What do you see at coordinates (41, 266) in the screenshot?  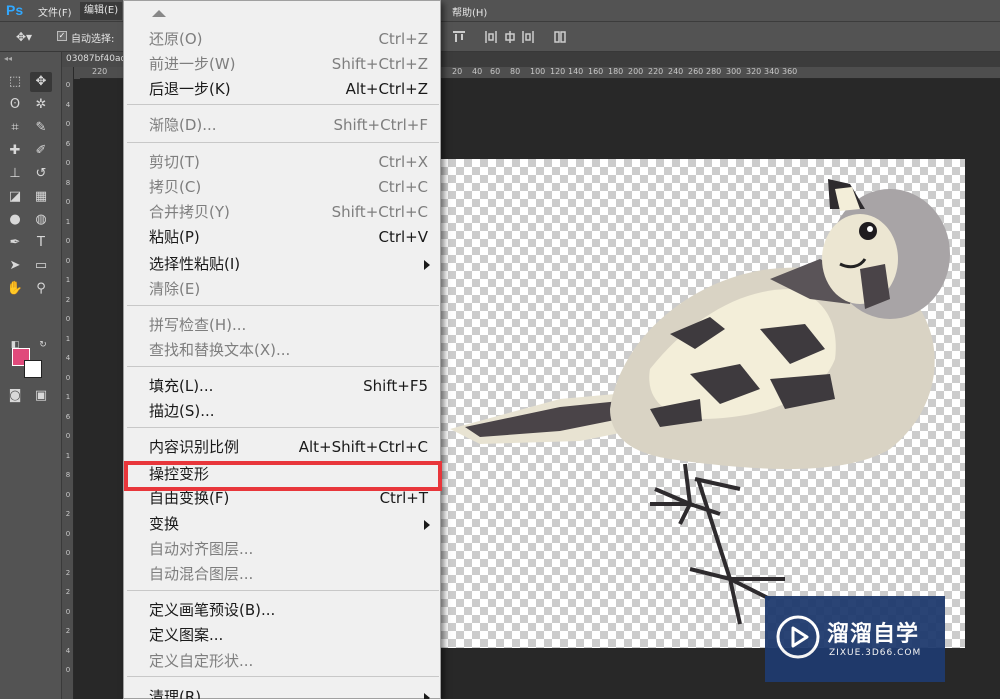 I see `rectangle-tool-icon: ▭` at bounding box center [41, 266].